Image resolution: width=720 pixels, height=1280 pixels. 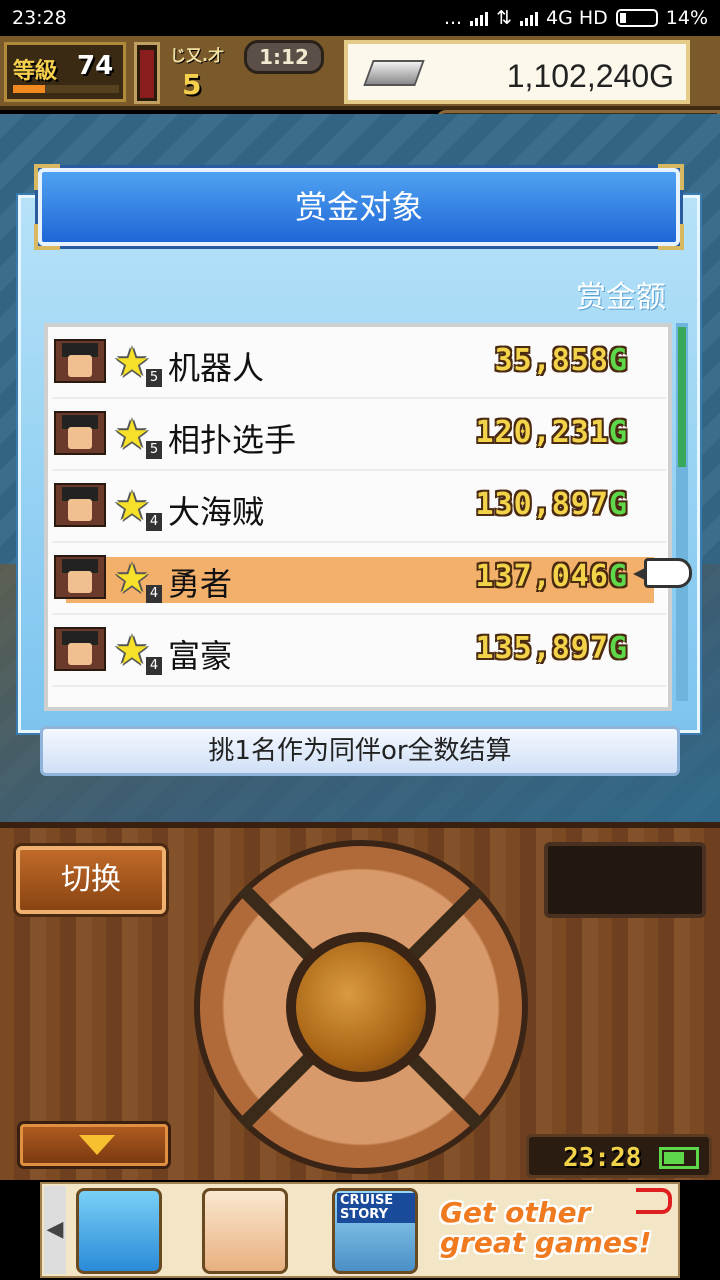 What do you see at coordinates (200, 584) in the screenshot?
I see `bounty-name: 勇者` at bounding box center [200, 584].